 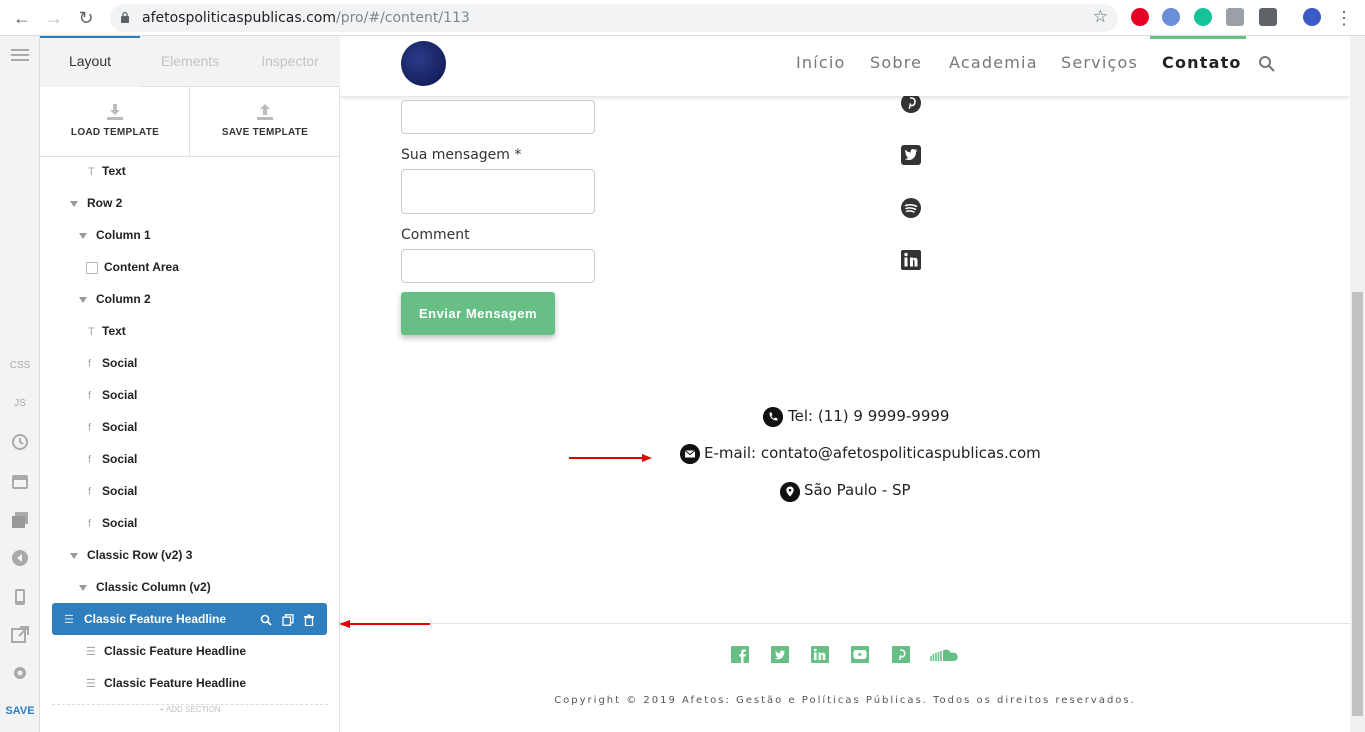 I want to click on forward-icon: →, so click(x=54, y=18).